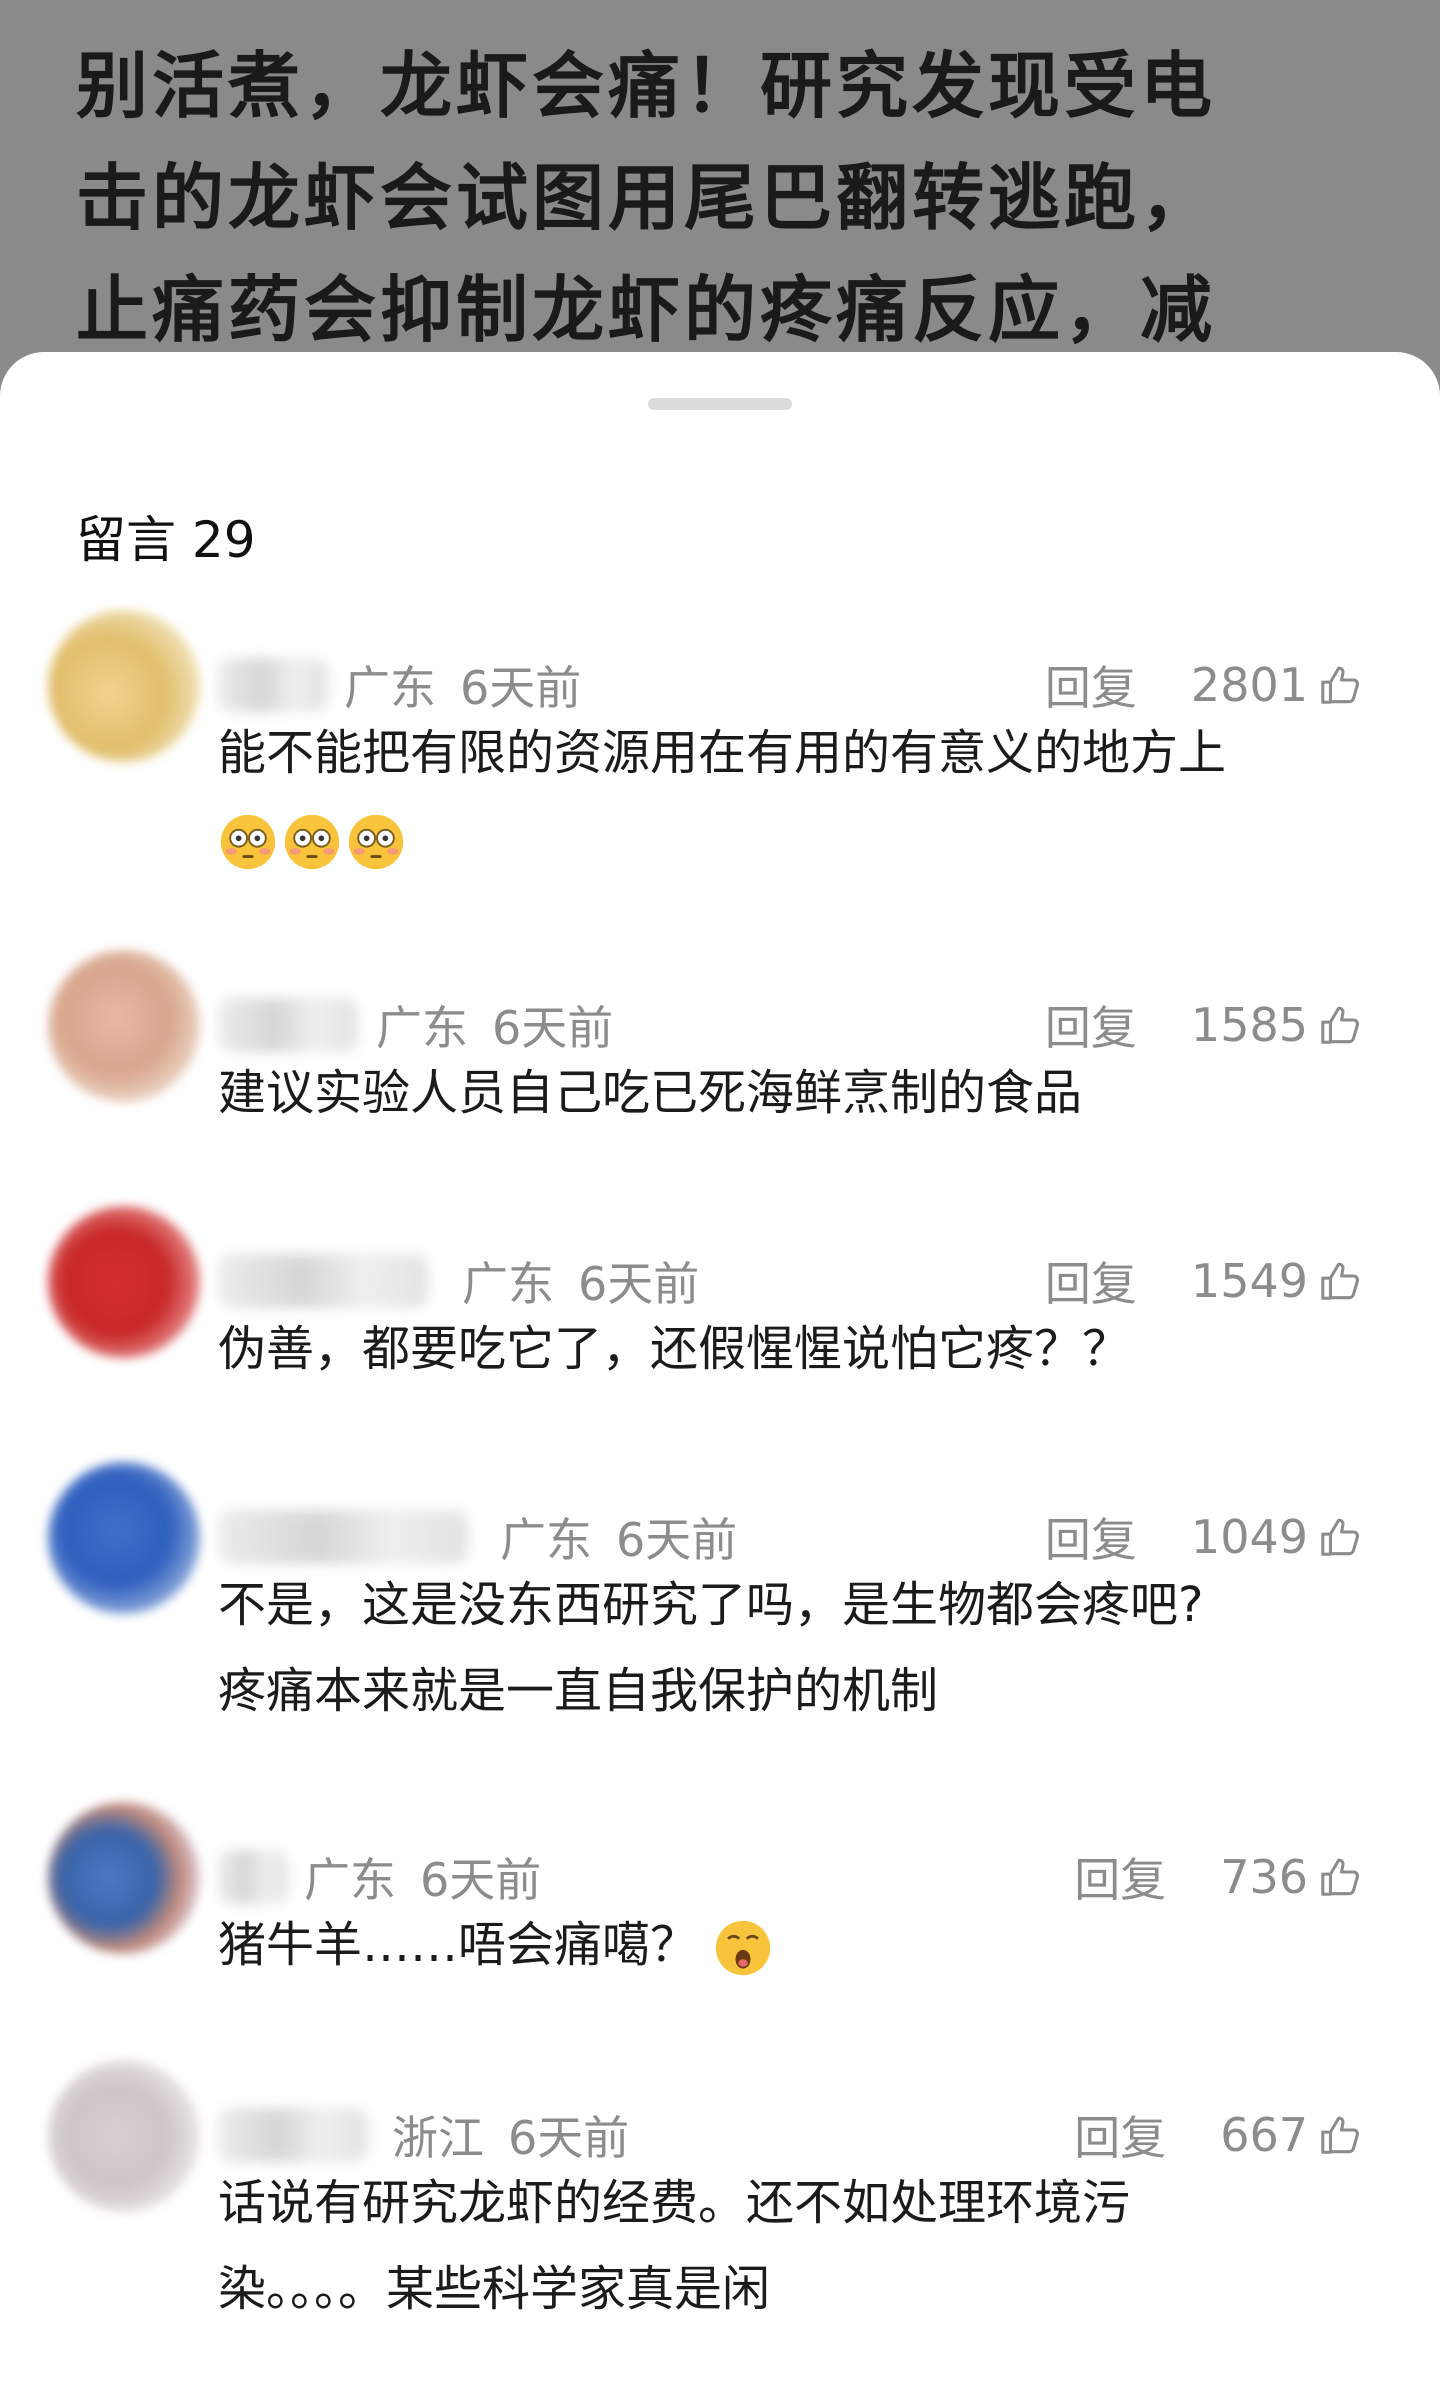 This screenshot has width=1440, height=2394. What do you see at coordinates (674, 2203) in the screenshot?
I see `comment-text-line: 话说有研究龙虾的经费。还不如处理环境污` at bounding box center [674, 2203].